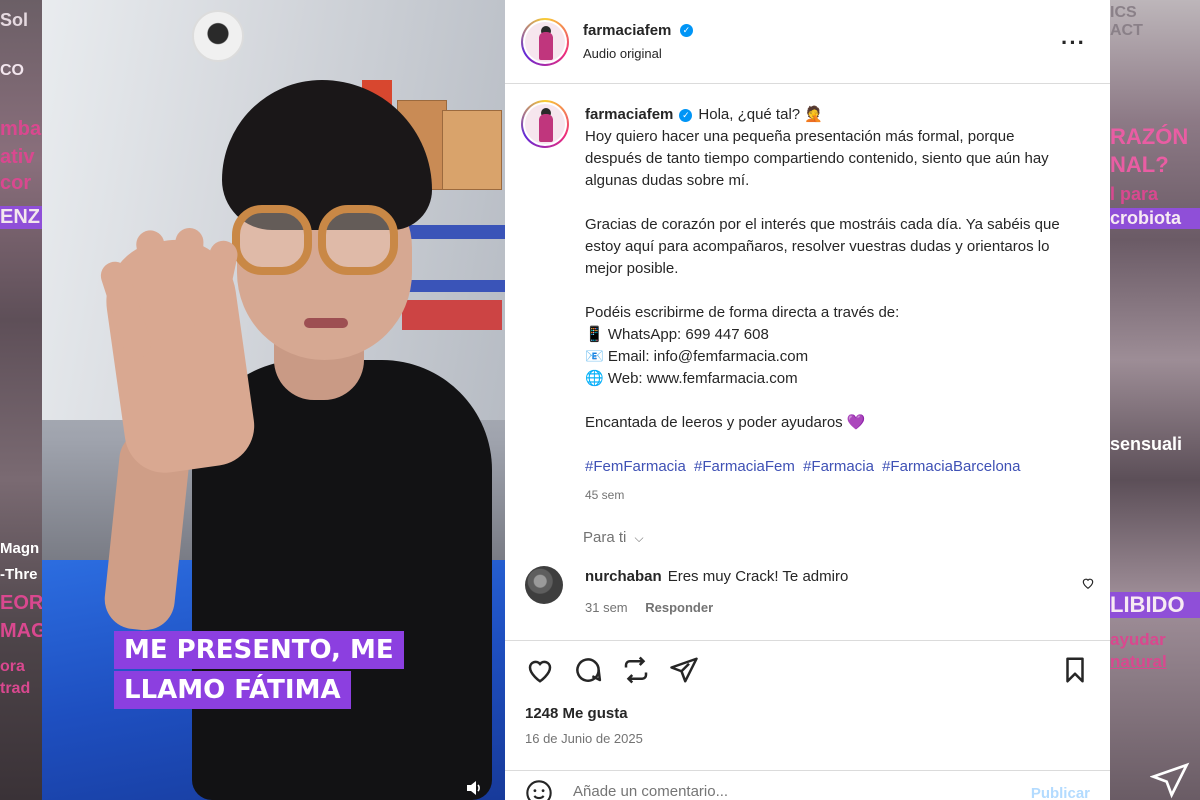 This screenshot has height=800, width=1200. Describe the element at coordinates (758, 576) in the screenshot. I see `comment-text: Eres muy Crack! Te admiro` at that location.